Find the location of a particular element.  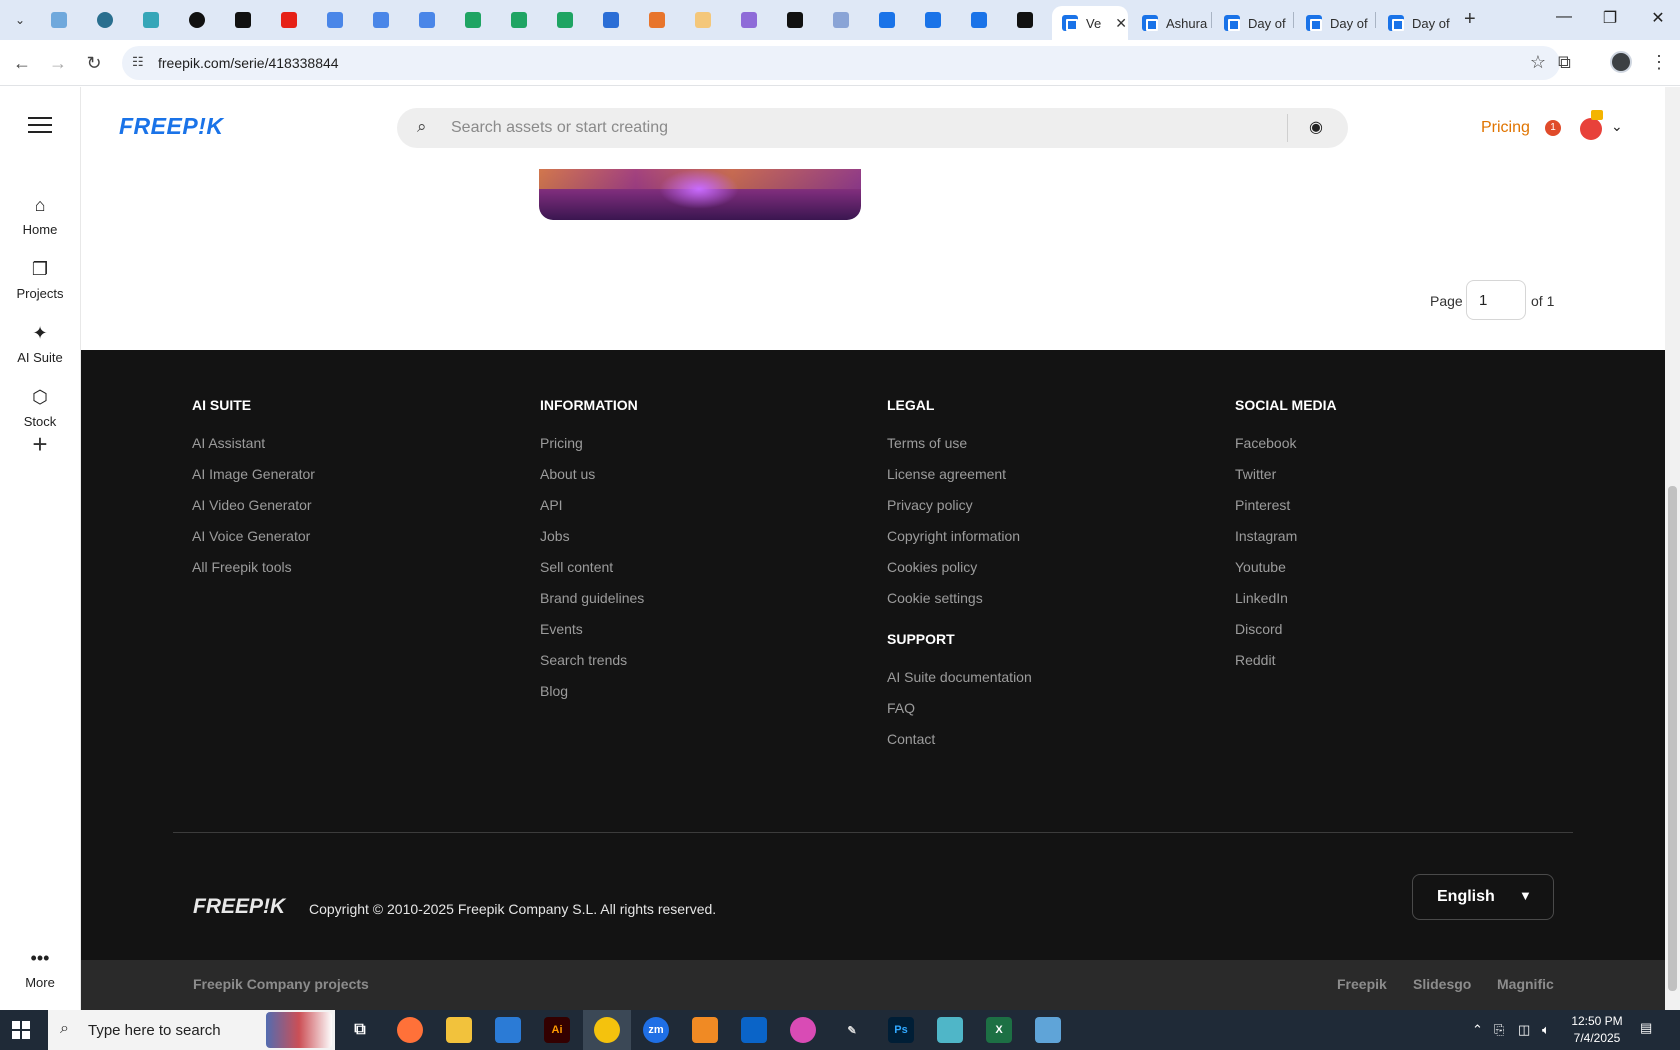

footer-link: Terms of use is located at coordinates (959, 448).